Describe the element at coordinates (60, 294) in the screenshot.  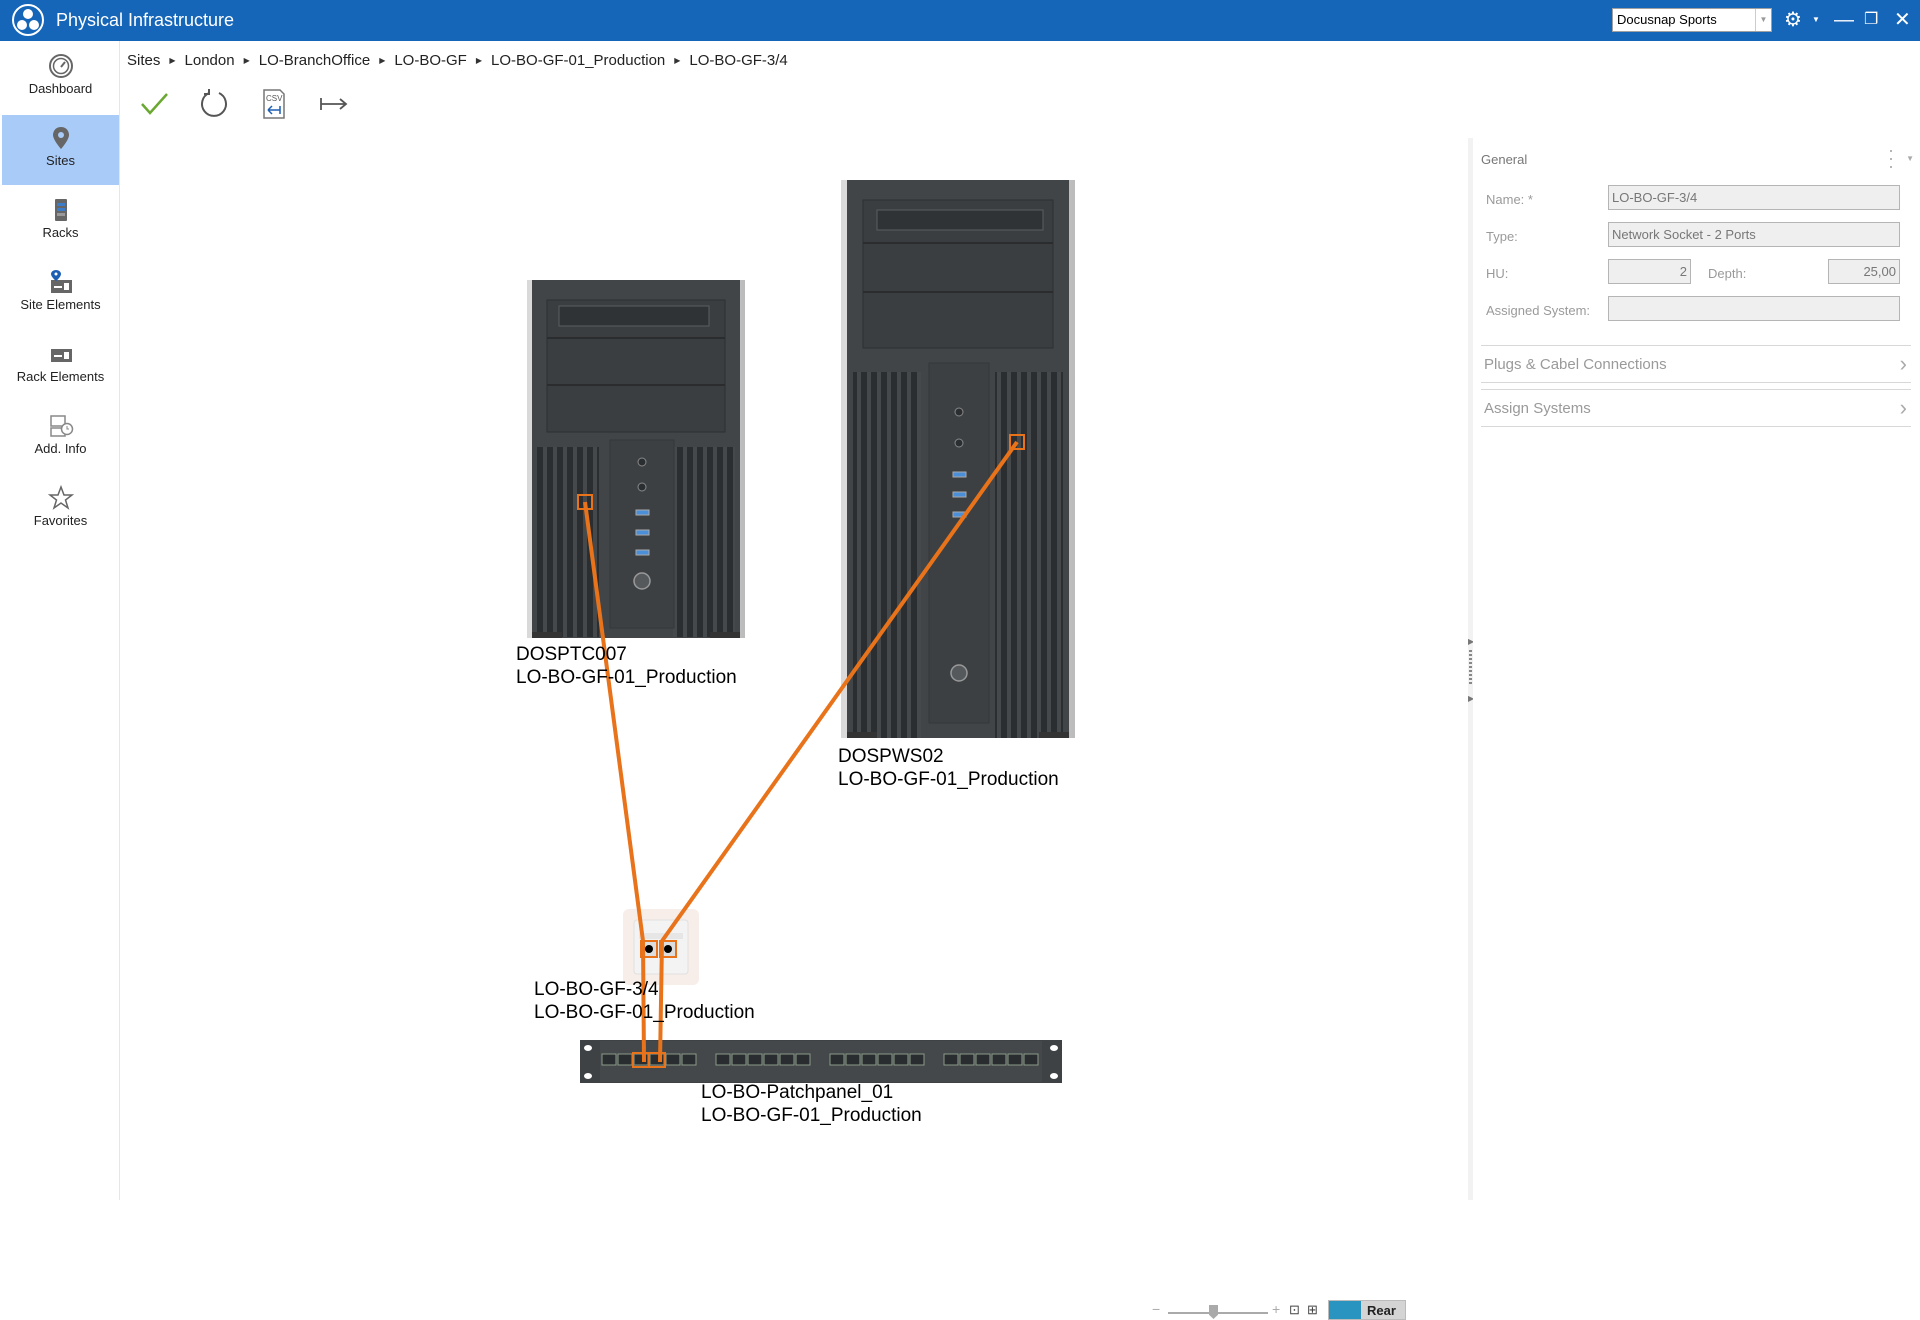
I see `sidebar-item-site-elements: Site Elements` at that location.